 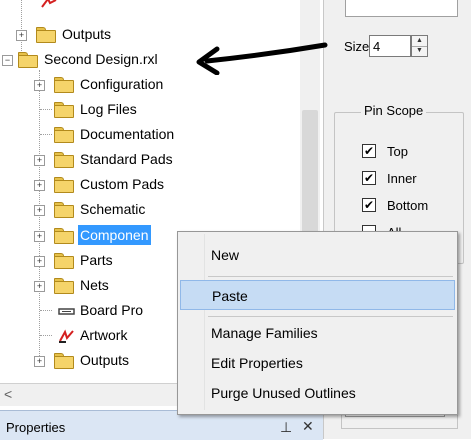 What do you see at coordinates (264, 333) in the screenshot?
I see `menu-item-label: Manage Families` at bounding box center [264, 333].